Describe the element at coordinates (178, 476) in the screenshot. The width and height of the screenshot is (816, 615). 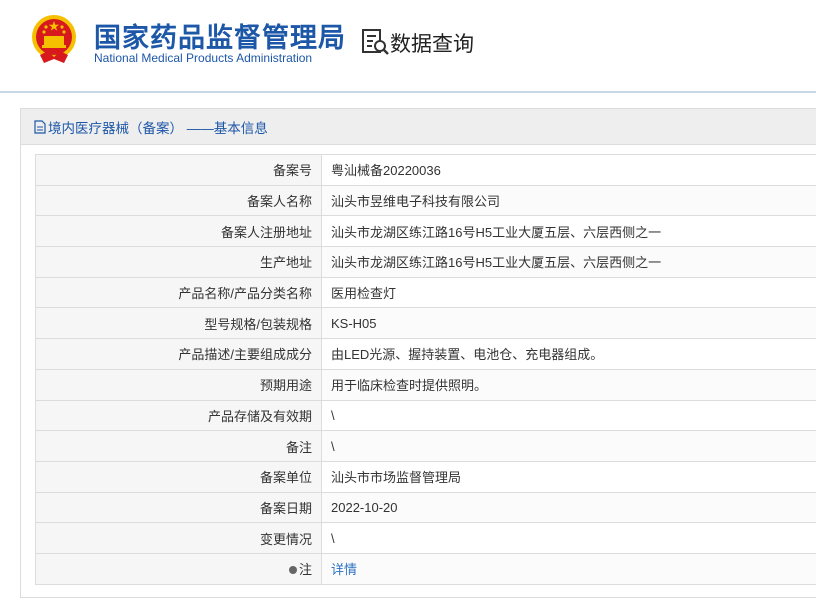
I see `row-label: 备案单位` at that location.